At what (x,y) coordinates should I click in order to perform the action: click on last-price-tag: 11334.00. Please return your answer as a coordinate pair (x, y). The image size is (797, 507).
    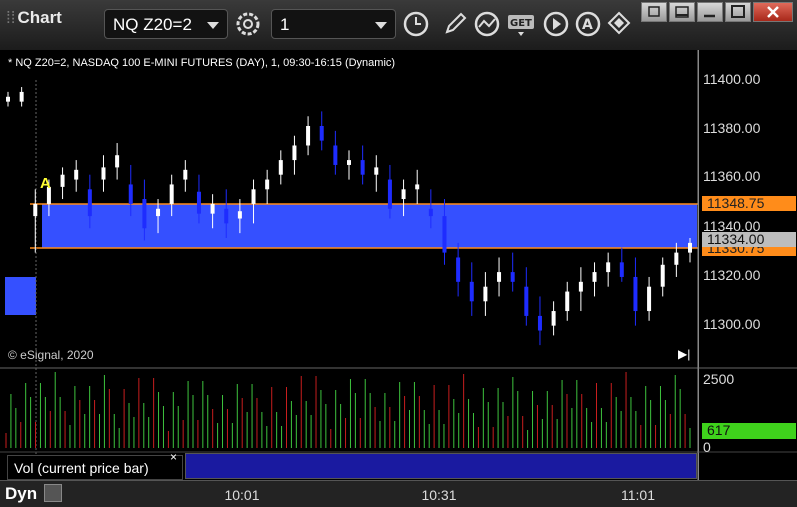
    Looking at the image, I should click on (749, 239).